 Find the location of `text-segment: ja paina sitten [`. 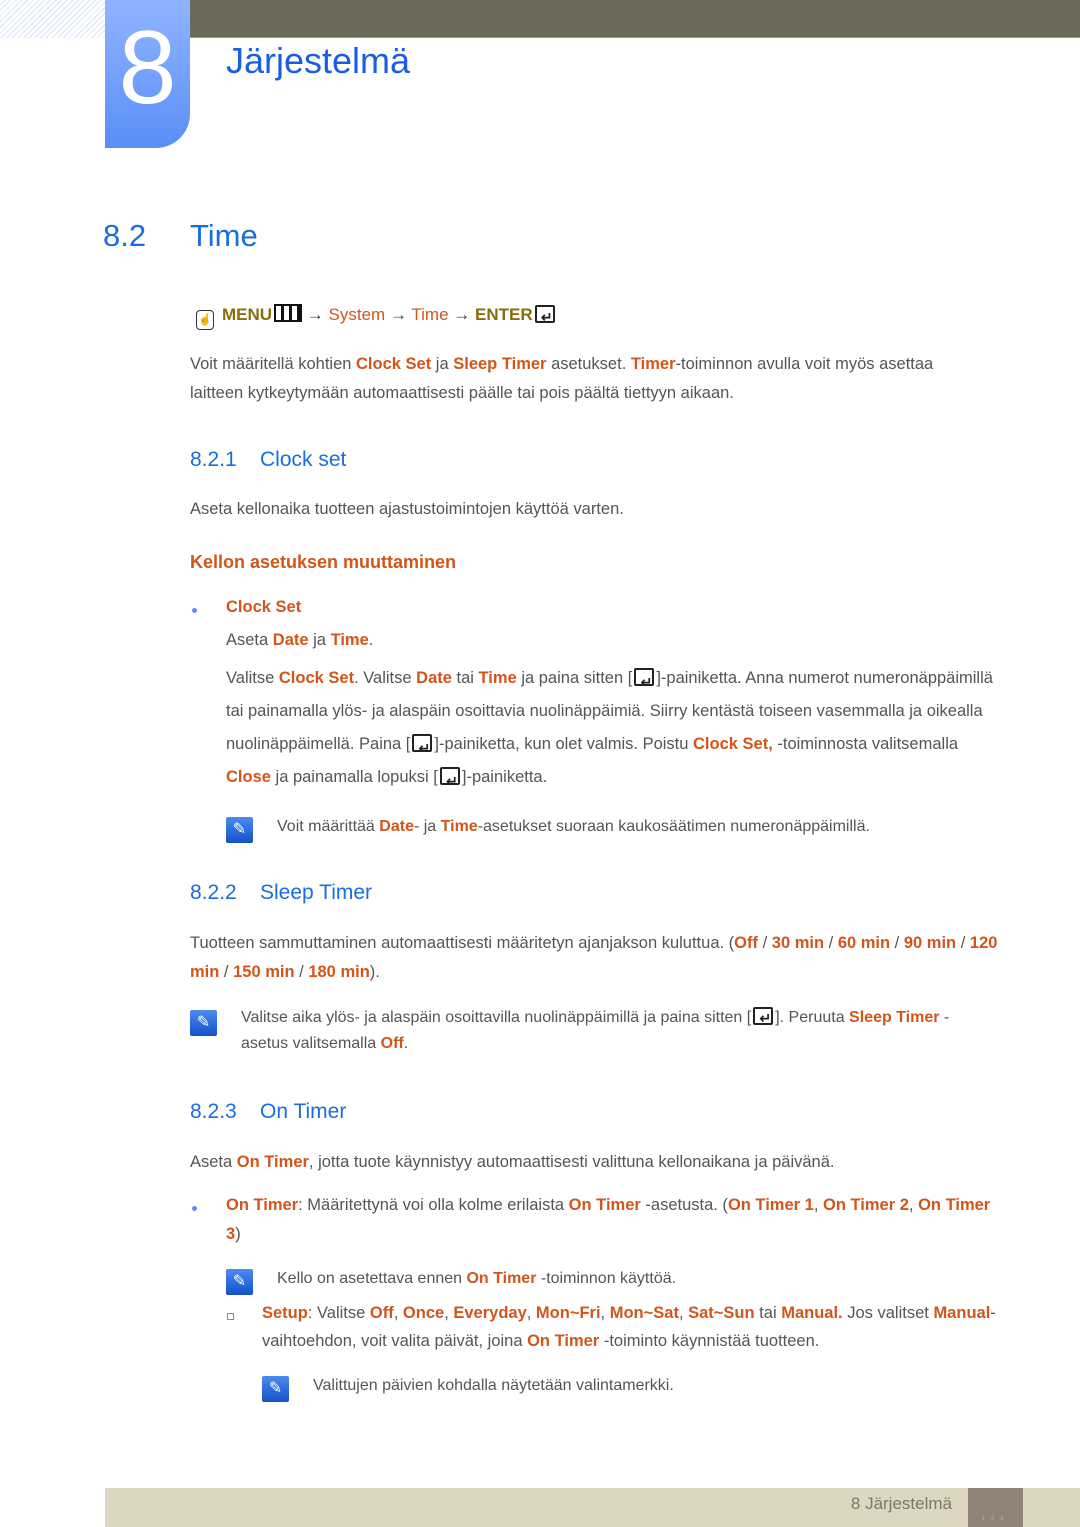

text-segment: ja paina sitten [ is located at coordinates (574, 678).